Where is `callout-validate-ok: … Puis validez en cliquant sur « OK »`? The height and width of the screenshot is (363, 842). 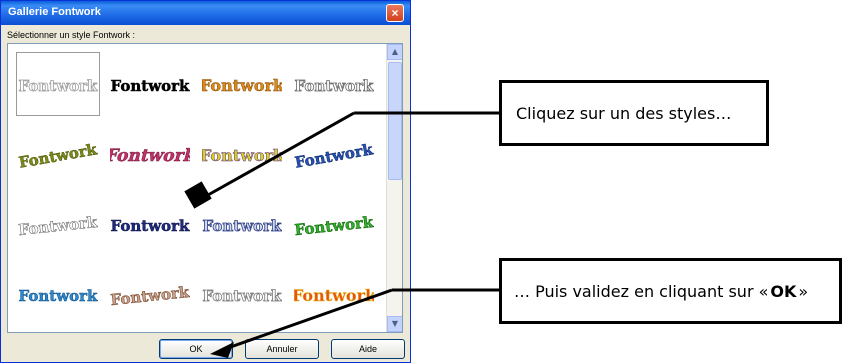
callout-validate-ok: … Puis validez en cliquant sur « OK » is located at coordinates (670, 291).